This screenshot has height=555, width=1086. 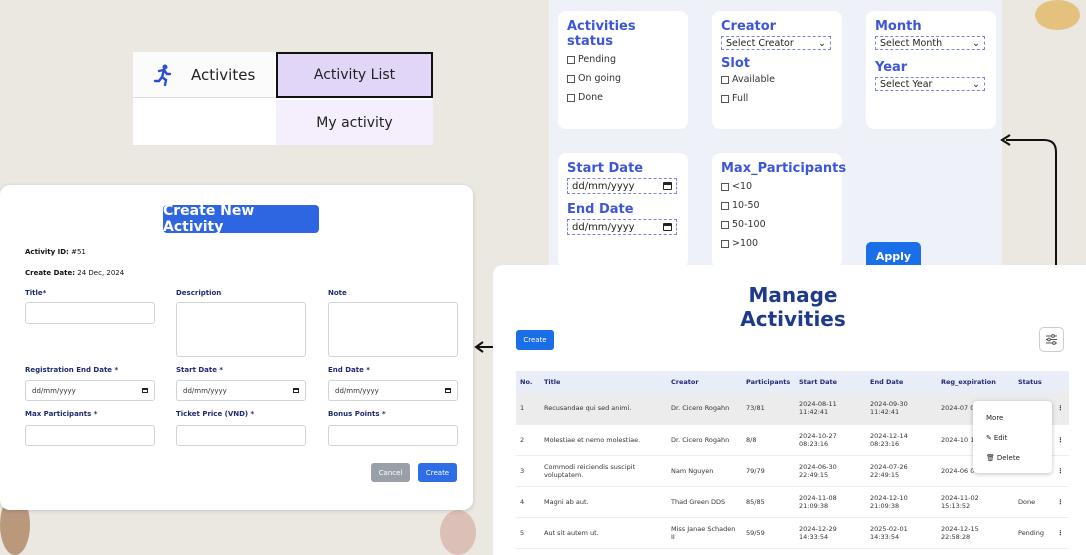 I want to click on tab-activity-list: Activity List, so click(x=354, y=75).